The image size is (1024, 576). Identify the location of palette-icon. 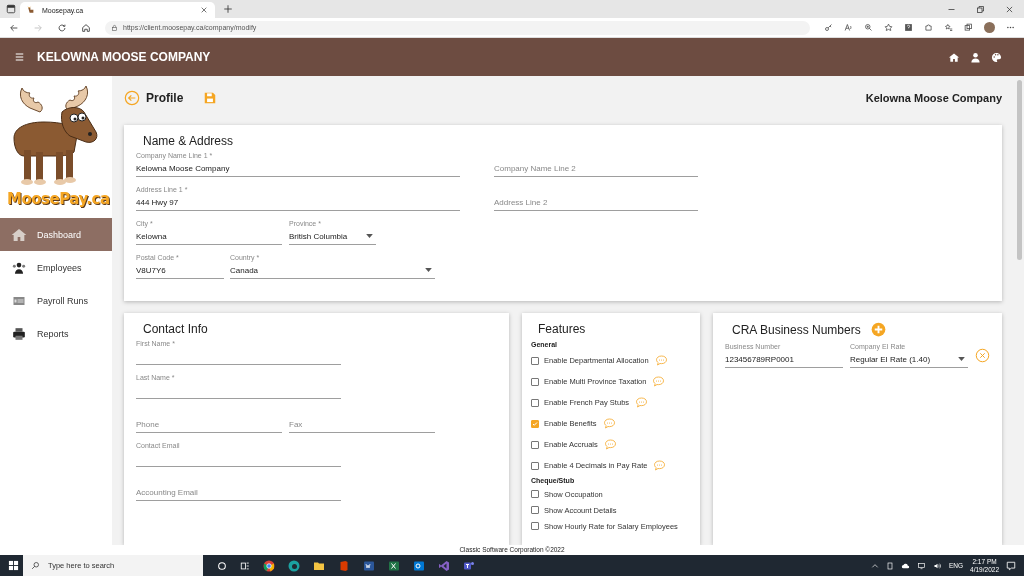
(996, 57).